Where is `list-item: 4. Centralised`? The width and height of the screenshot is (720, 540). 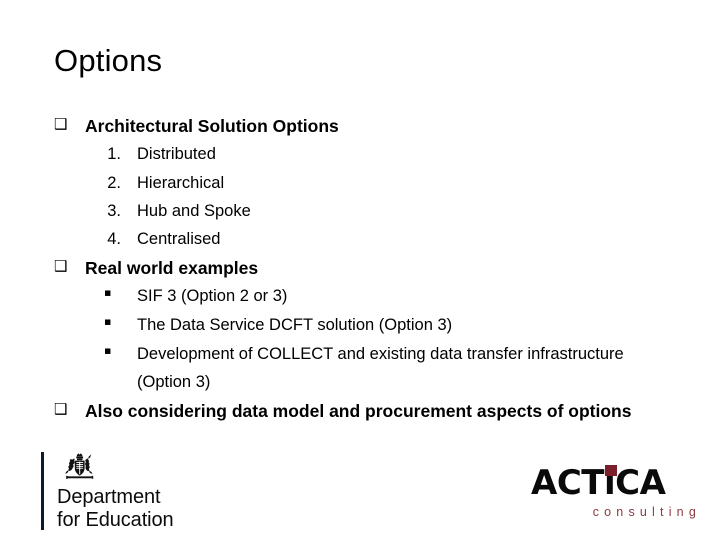
list-item: 4. Centralised is located at coordinates (364, 239).